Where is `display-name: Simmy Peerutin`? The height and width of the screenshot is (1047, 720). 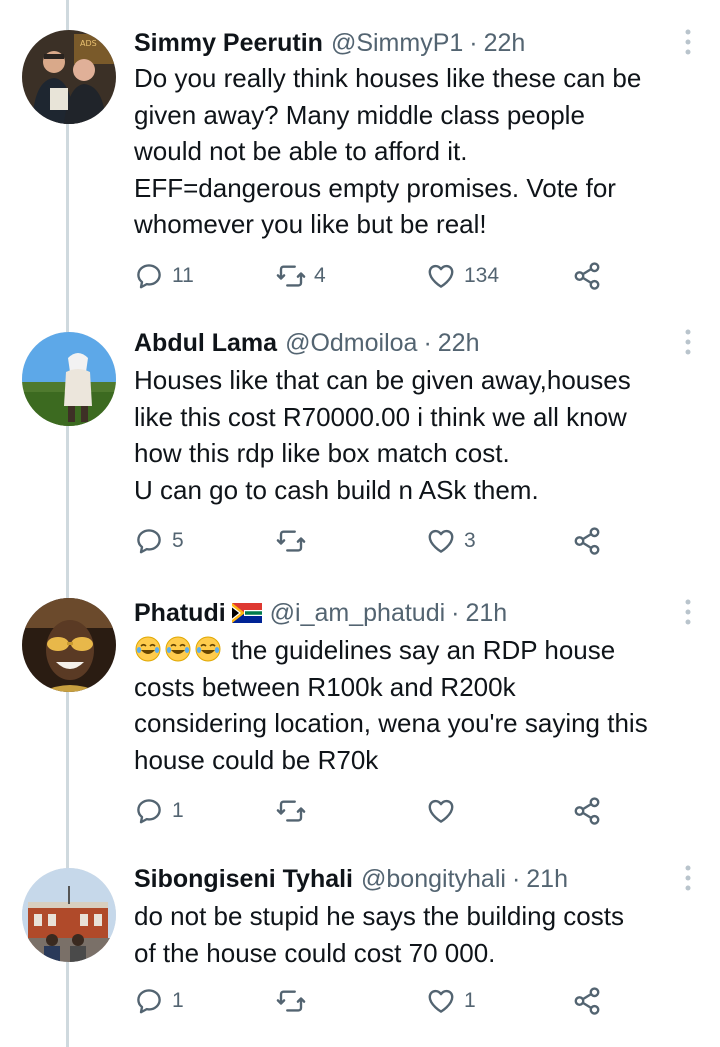
display-name: Simmy Peerutin is located at coordinates (228, 43).